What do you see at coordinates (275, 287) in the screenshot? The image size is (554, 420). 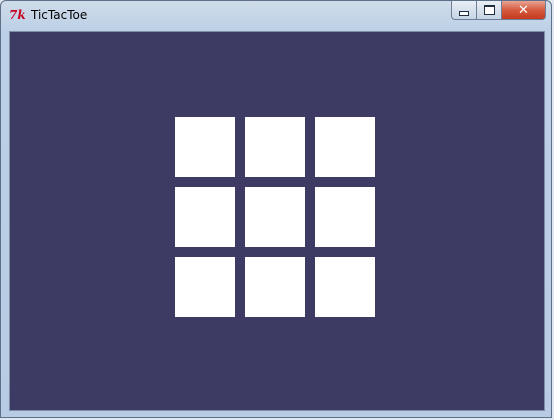 I see `board-cell-r3c2` at bounding box center [275, 287].